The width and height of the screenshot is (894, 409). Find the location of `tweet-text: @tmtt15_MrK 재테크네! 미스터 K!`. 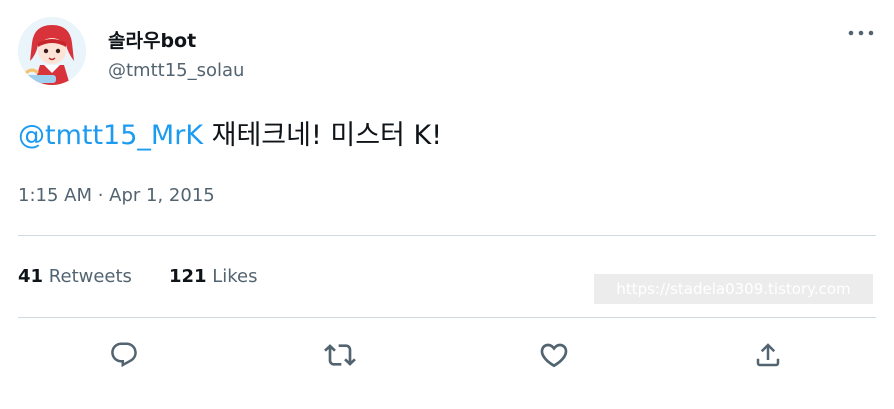

tweet-text: @tmtt15_MrK 재테크네! 미스터 K! is located at coordinates (230, 136).